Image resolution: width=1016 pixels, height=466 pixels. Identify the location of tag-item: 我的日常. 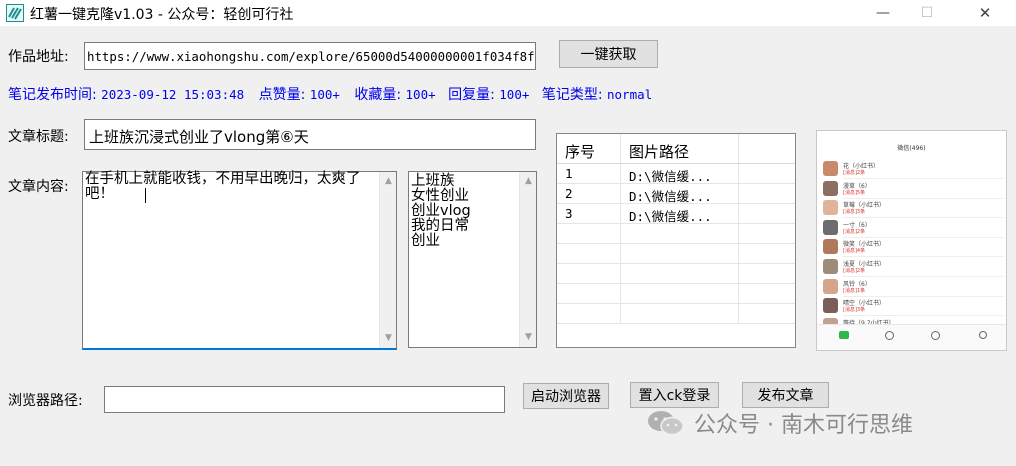
(440, 226).